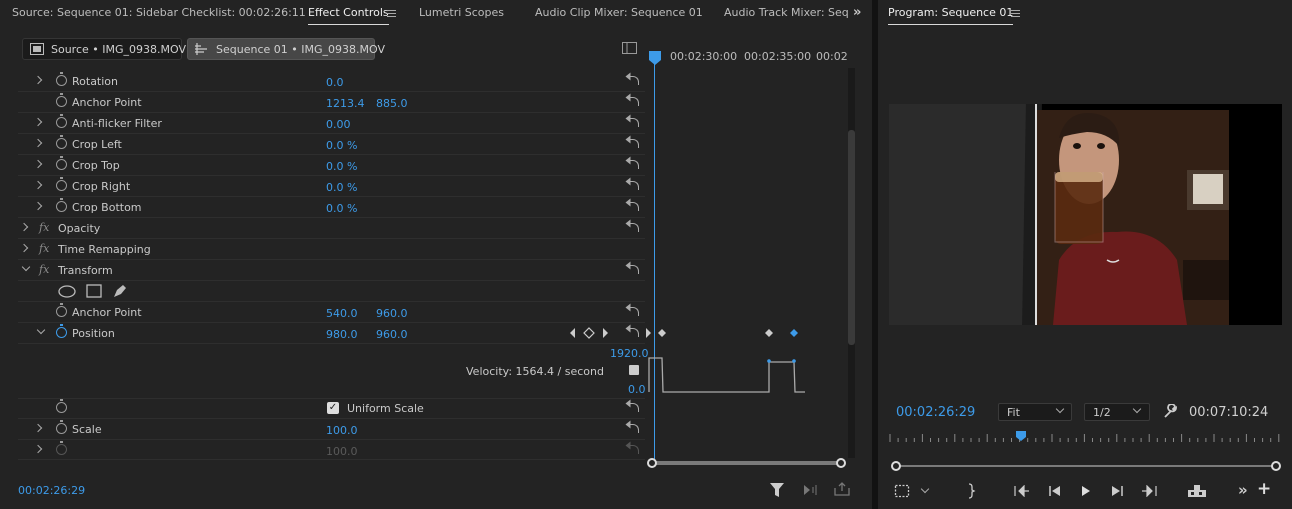  What do you see at coordinates (67, 291) in the screenshot?
I see `ellipse-mask-icon` at bounding box center [67, 291].